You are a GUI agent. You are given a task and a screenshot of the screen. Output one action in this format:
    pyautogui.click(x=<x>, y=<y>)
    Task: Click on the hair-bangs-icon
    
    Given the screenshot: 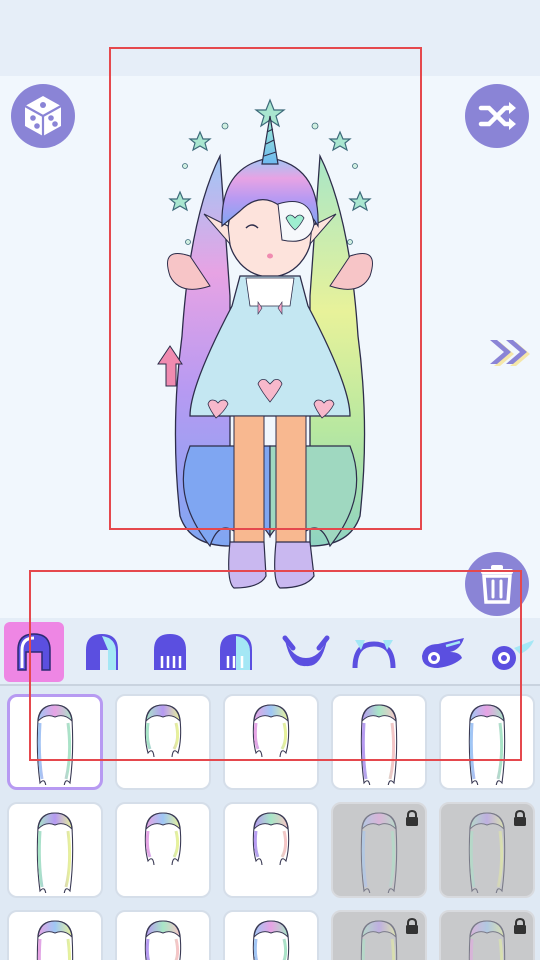 What is the action you would take?
    pyautogui.click(x=170, y=652)
    